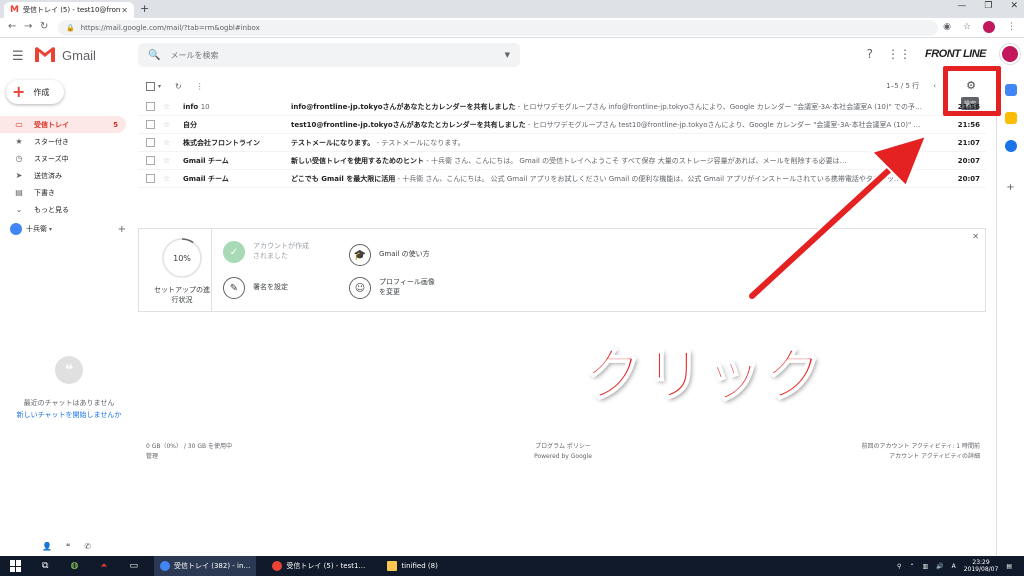  I want to click on taskbar-app-folder: tinified (8), so click(412, 566).